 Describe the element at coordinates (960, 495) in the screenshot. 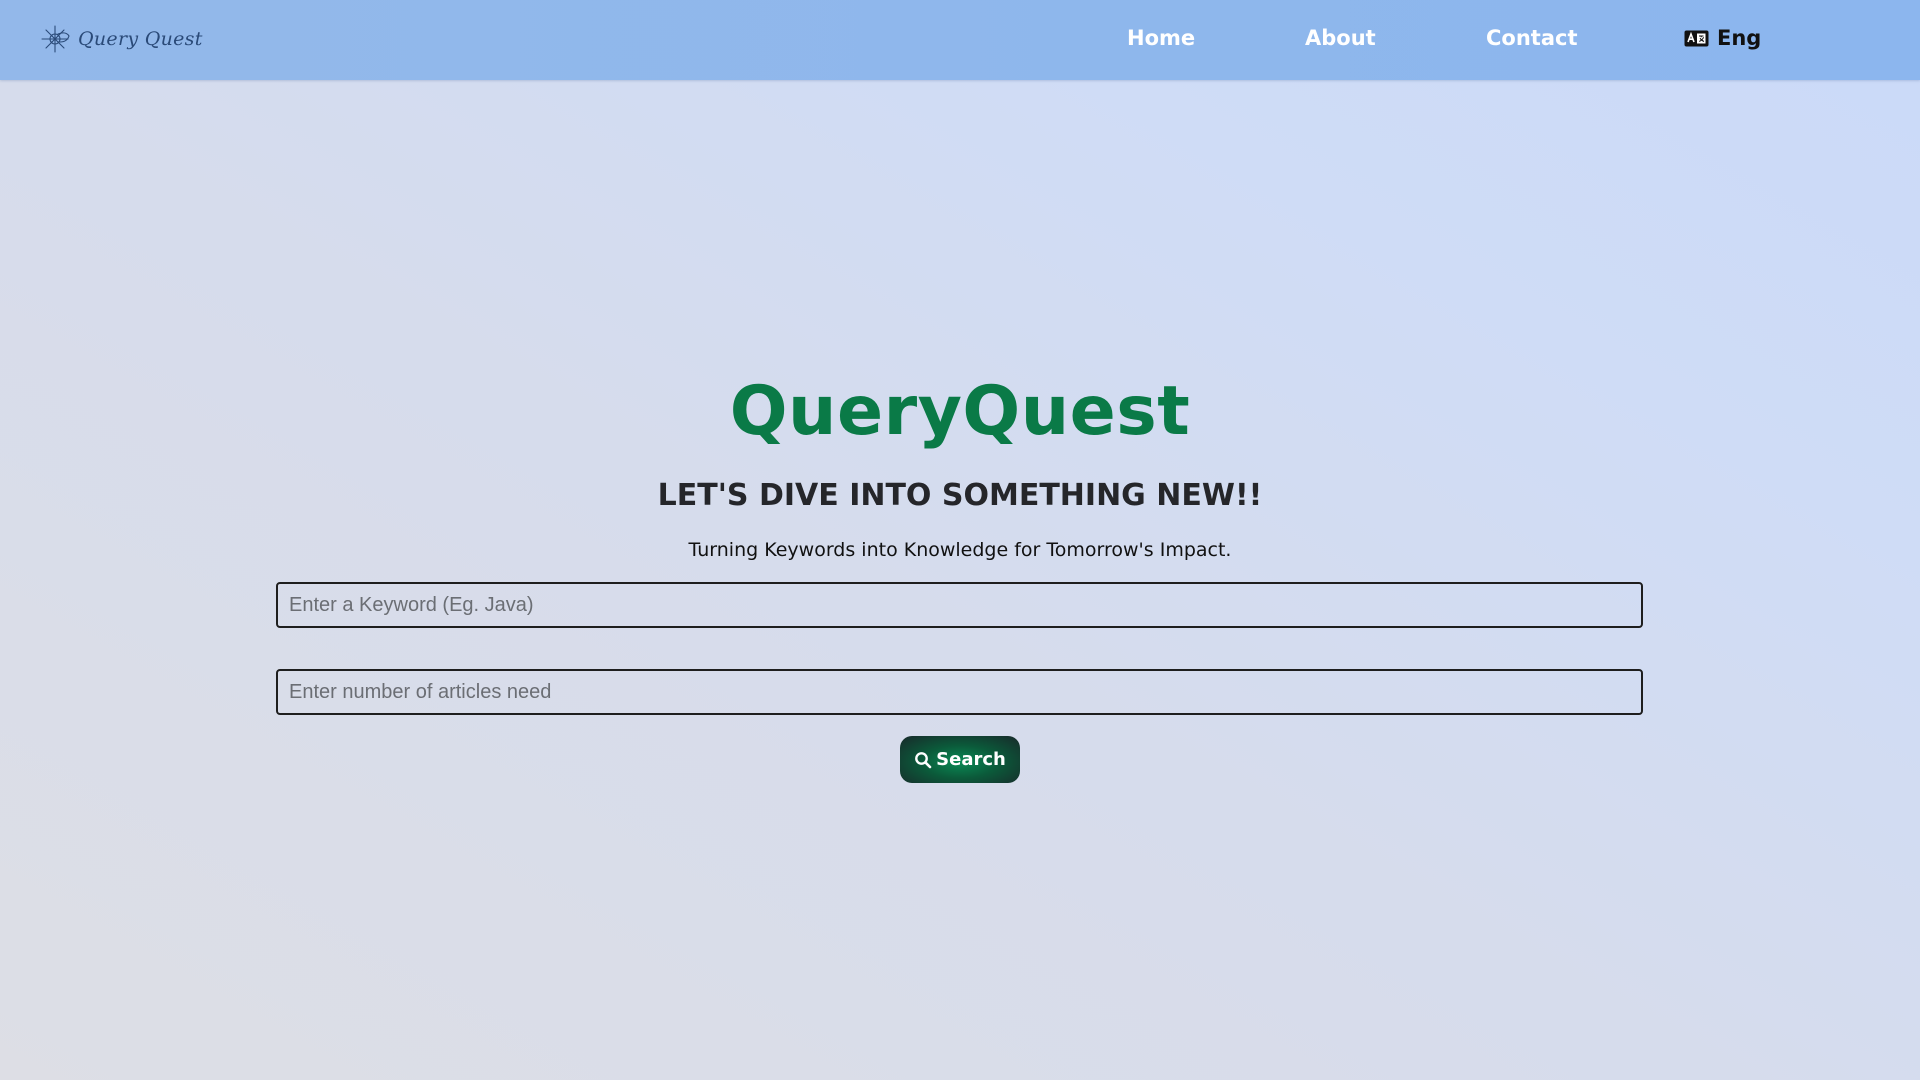

I see `hero-subtitle: LET'S DIVE INTO SOMETHING NEW!!` at that location.